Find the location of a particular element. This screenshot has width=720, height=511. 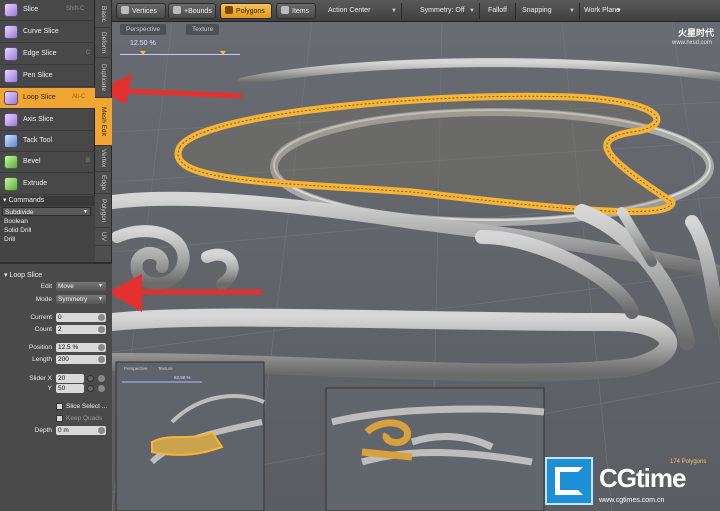

length-field: 200 is located at coordinates (81, 359).